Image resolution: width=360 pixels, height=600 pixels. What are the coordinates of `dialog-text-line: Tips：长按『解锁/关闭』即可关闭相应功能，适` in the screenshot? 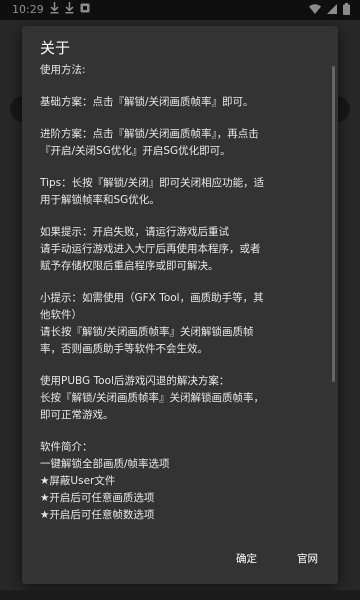 It's located at (152, 183).